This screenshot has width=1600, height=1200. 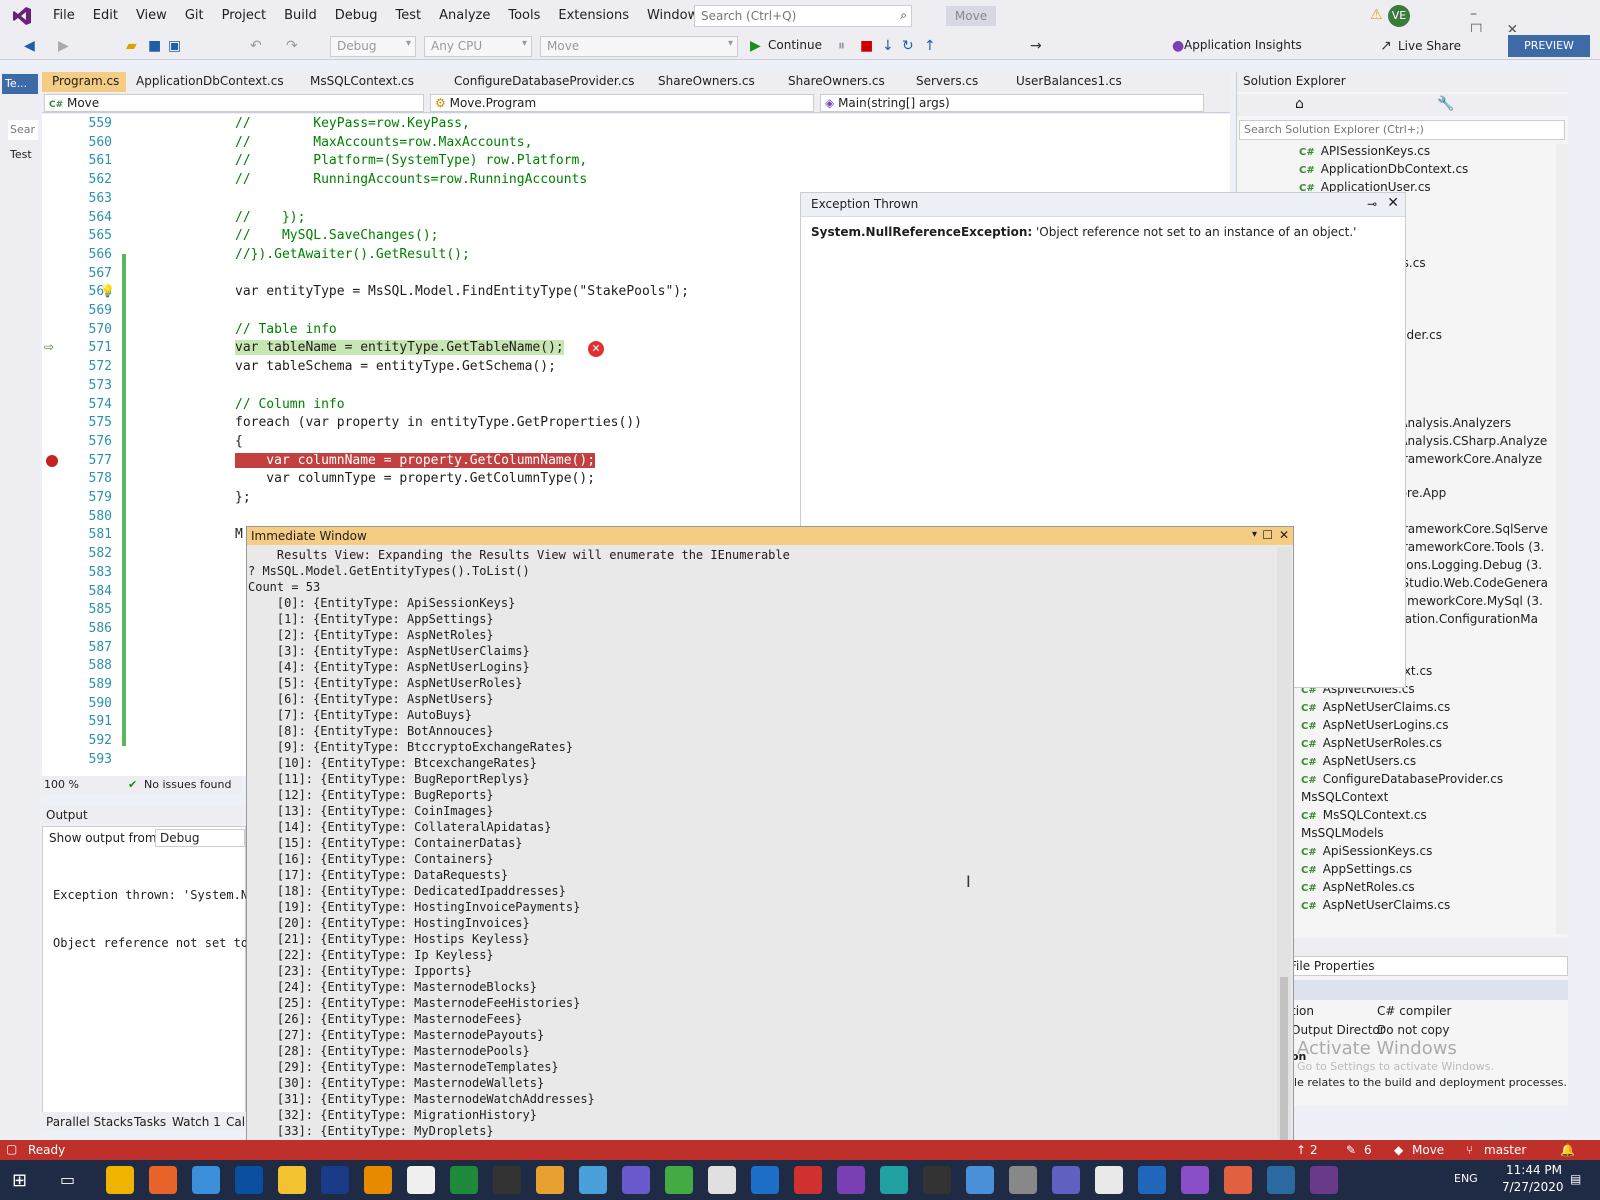 I want to click on menu-analyze: Analyze, so click(x=464, y=16).